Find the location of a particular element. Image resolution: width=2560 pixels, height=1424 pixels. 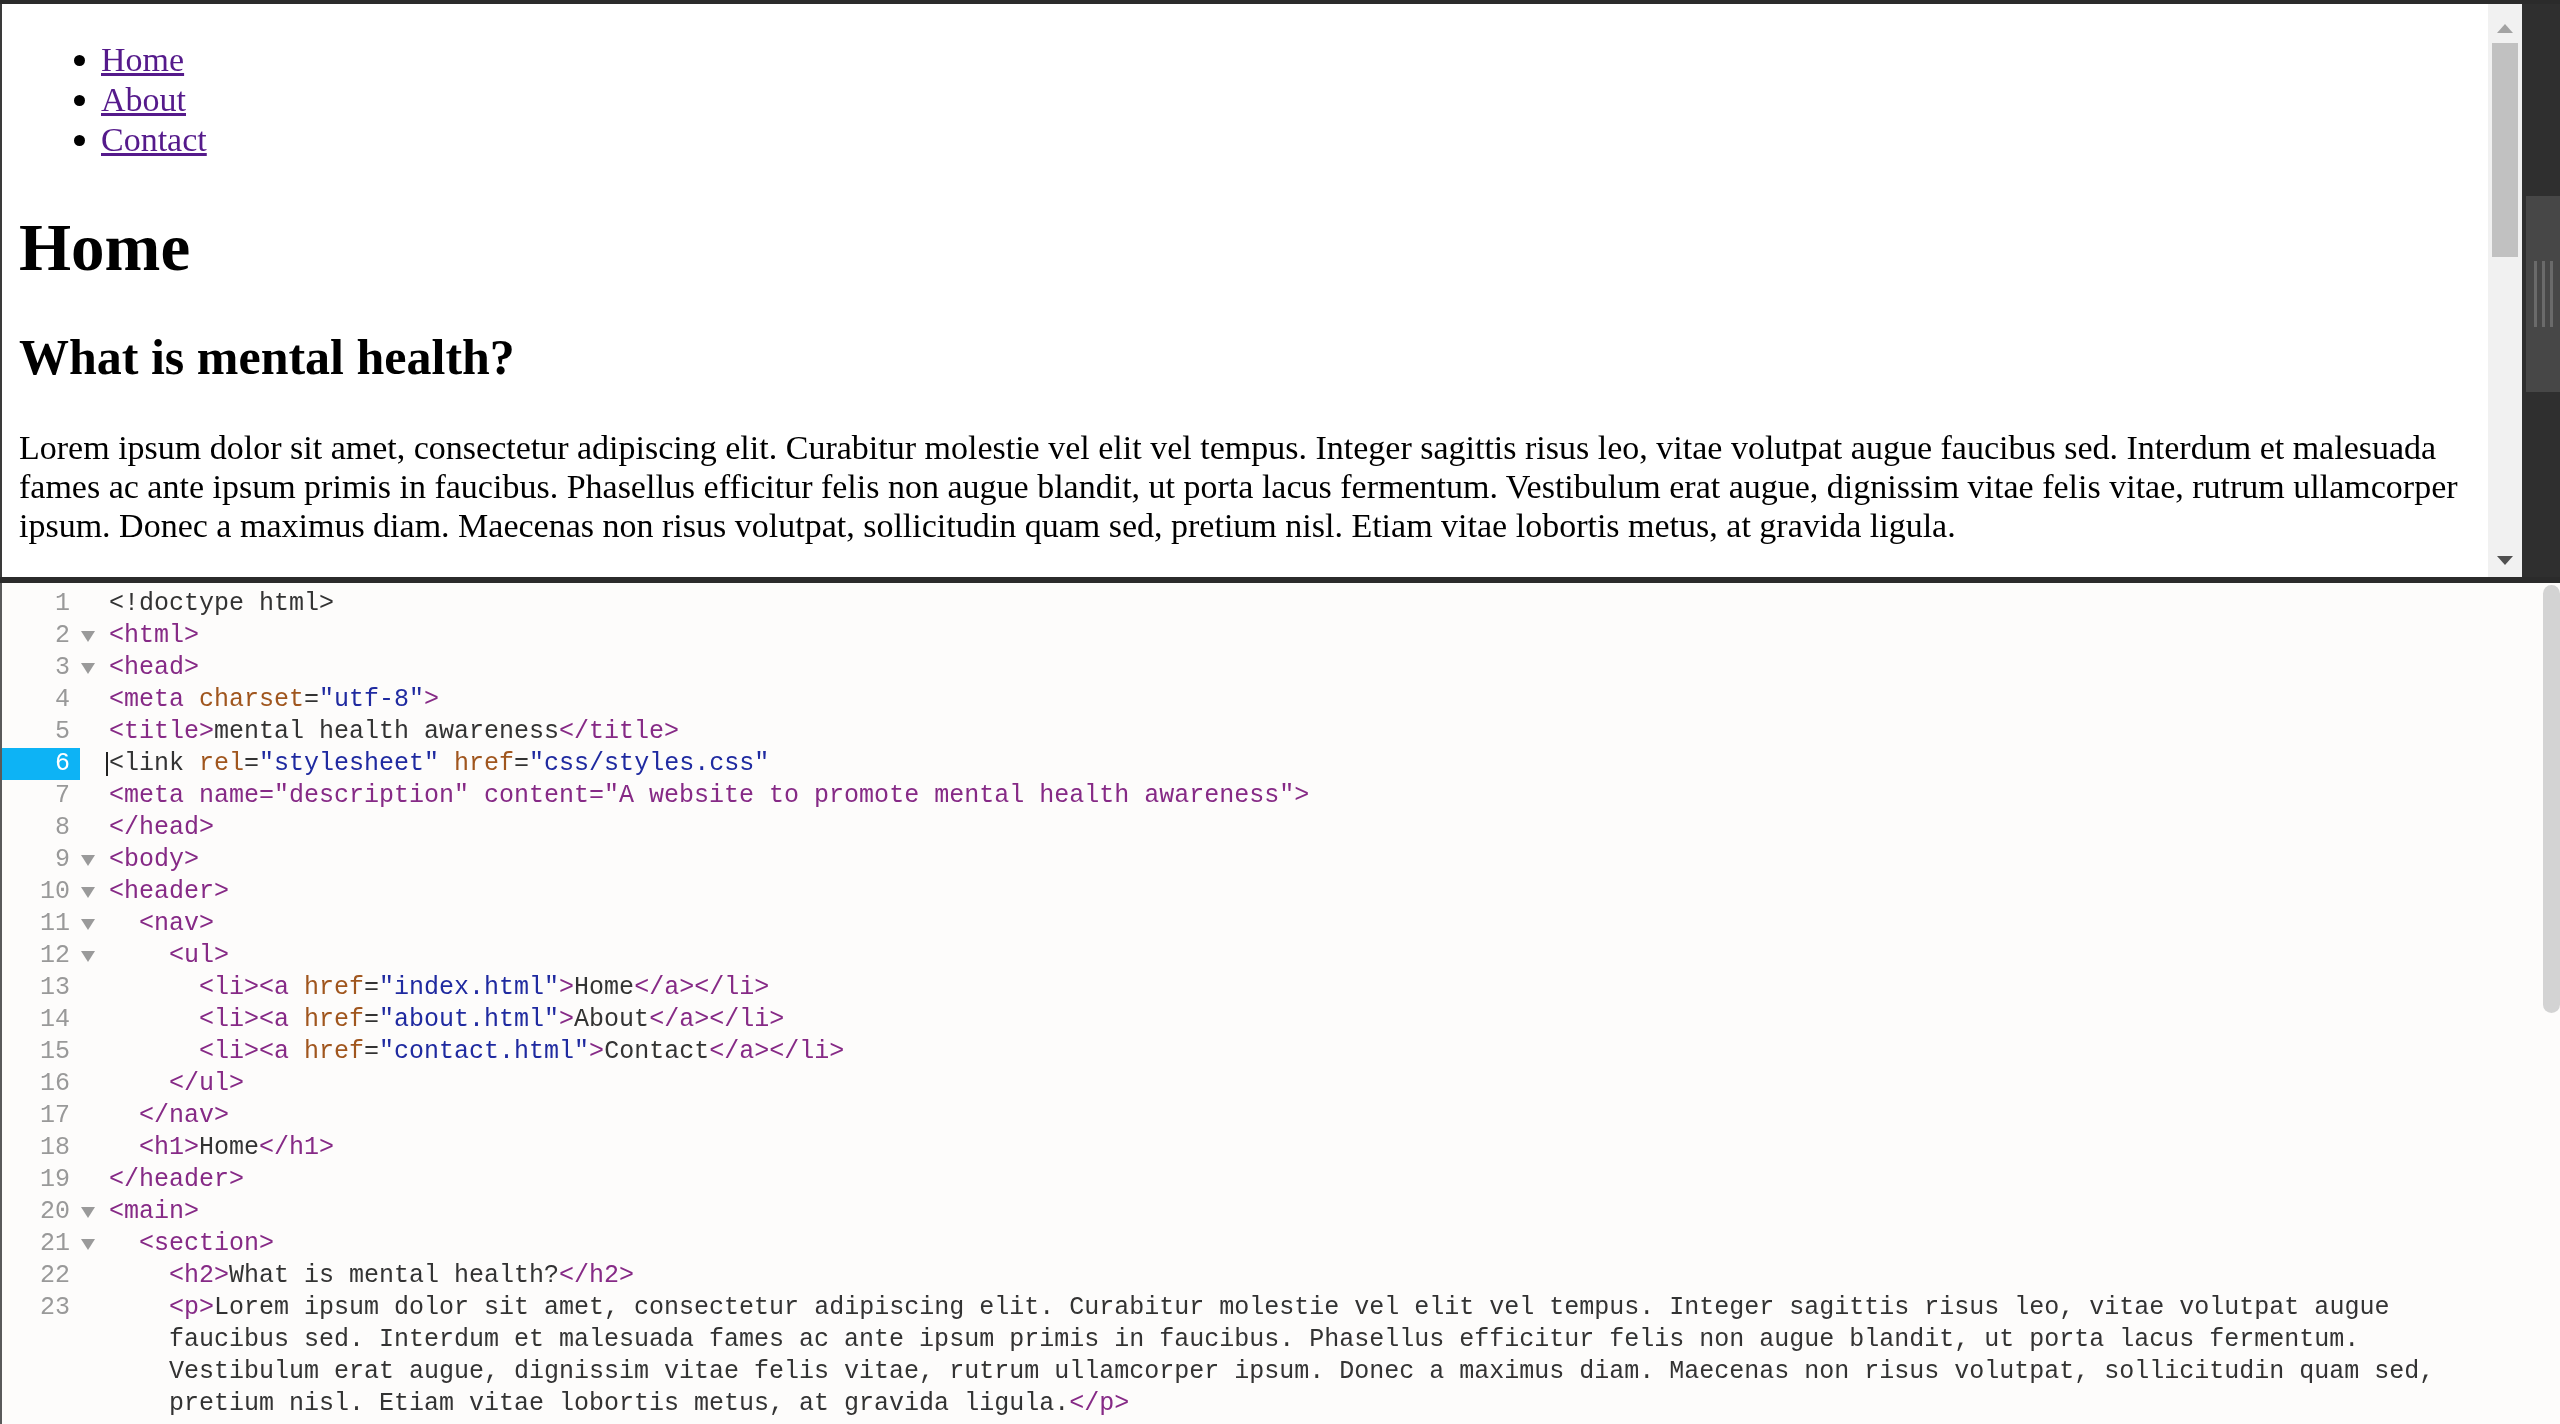

scrollbar-track is located at coordinates (2505, 290).